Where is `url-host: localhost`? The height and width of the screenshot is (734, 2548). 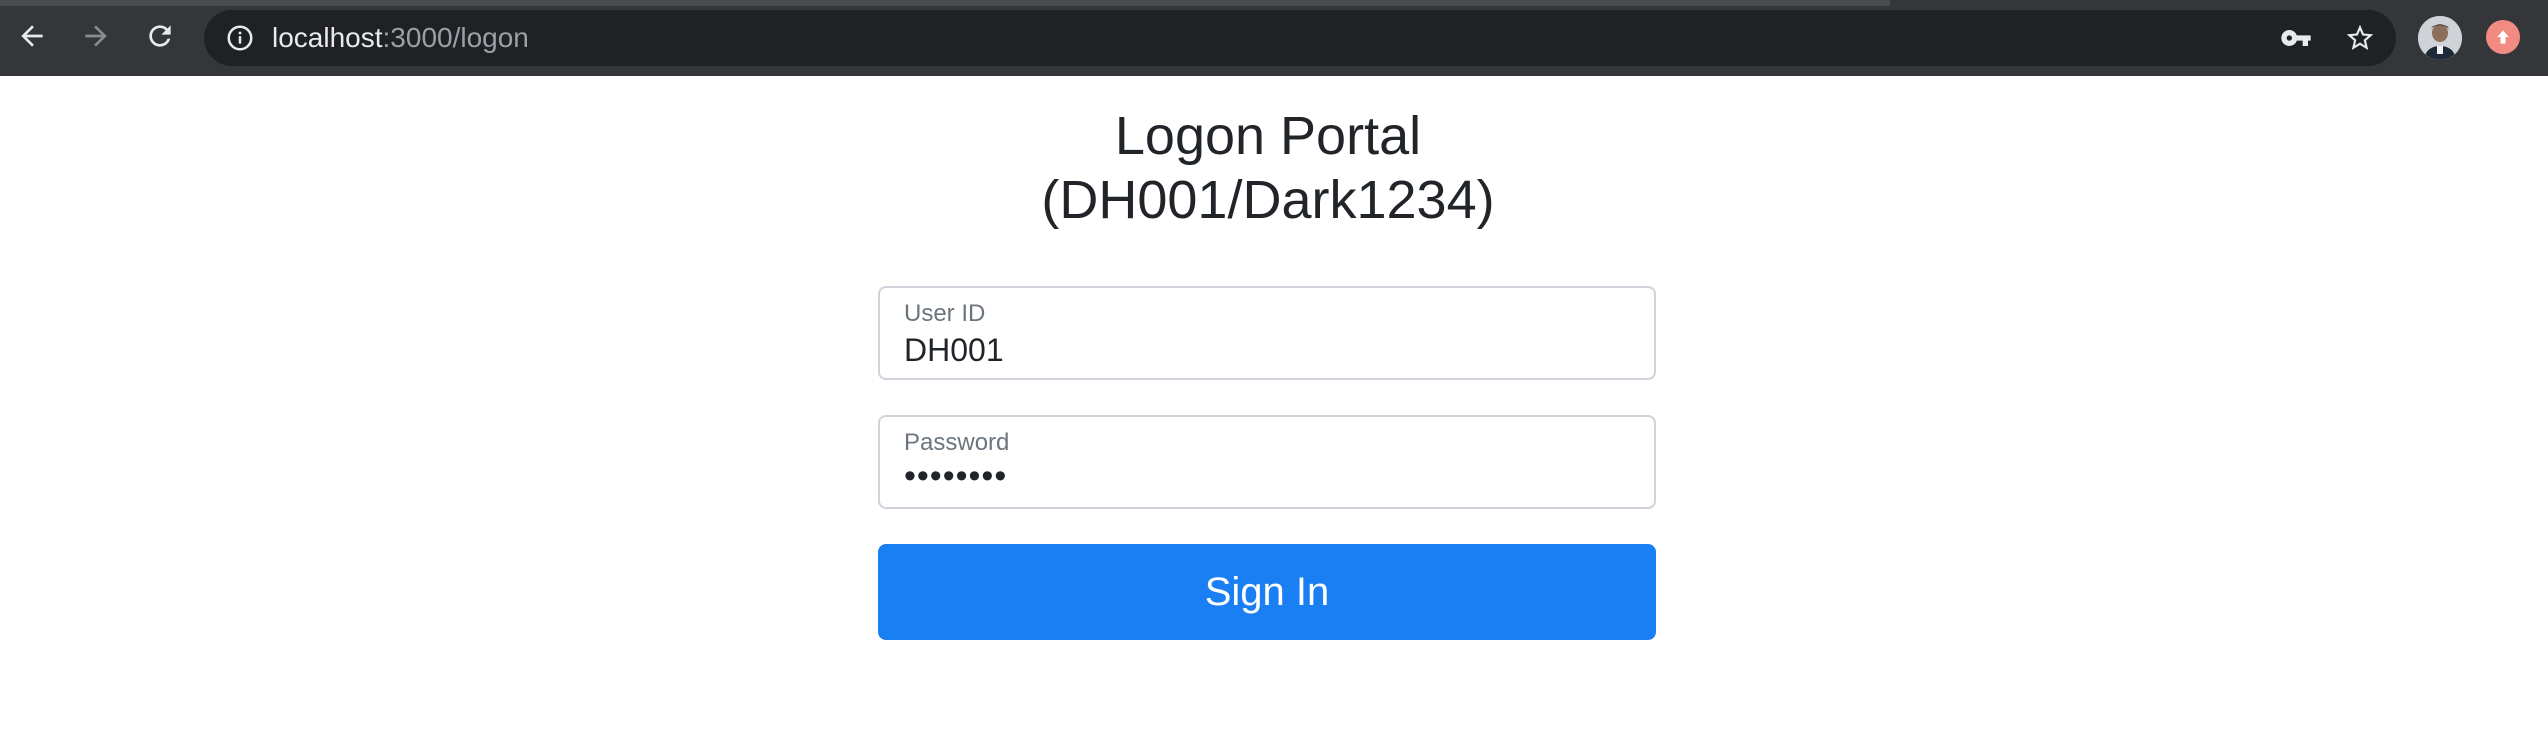
url-host: localhost is located at coordinates (327, 37).